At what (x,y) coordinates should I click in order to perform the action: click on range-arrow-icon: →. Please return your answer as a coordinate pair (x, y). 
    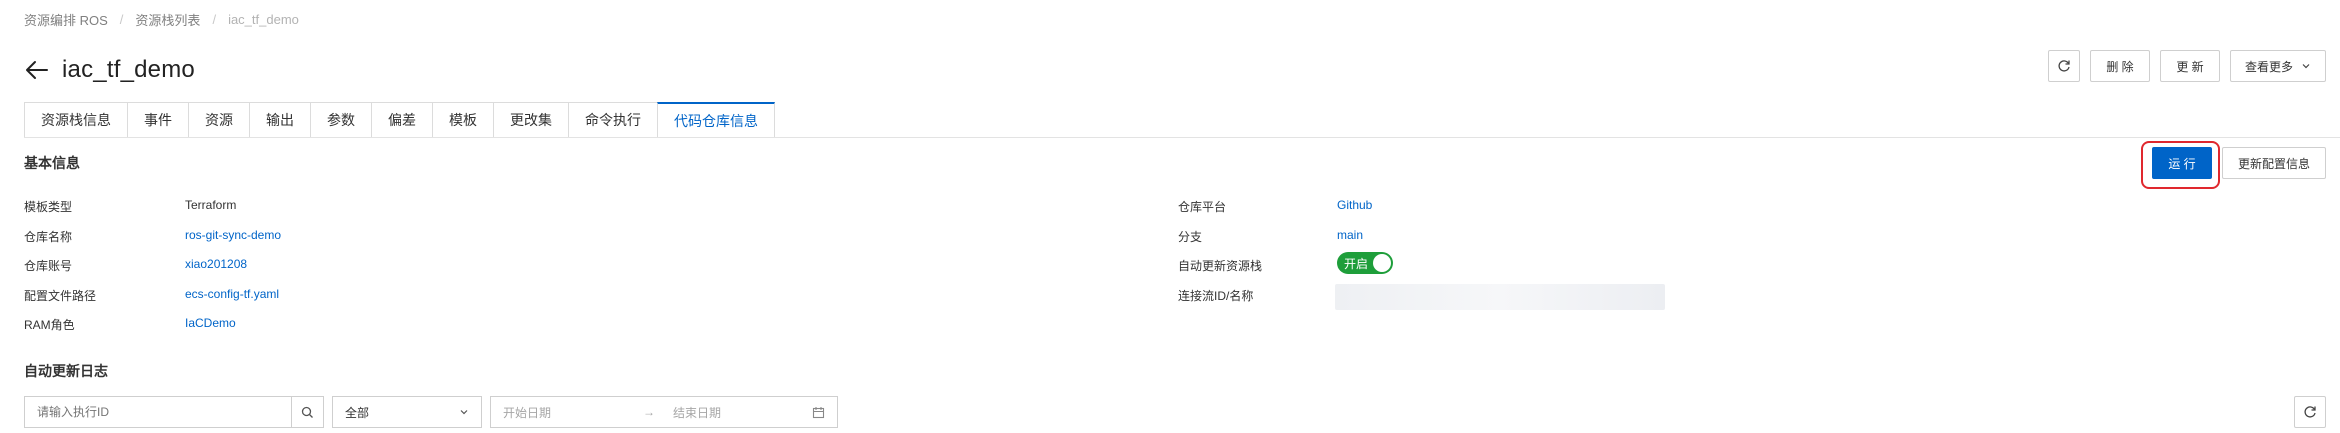
    Looking at the image, I should click on (649, 412).